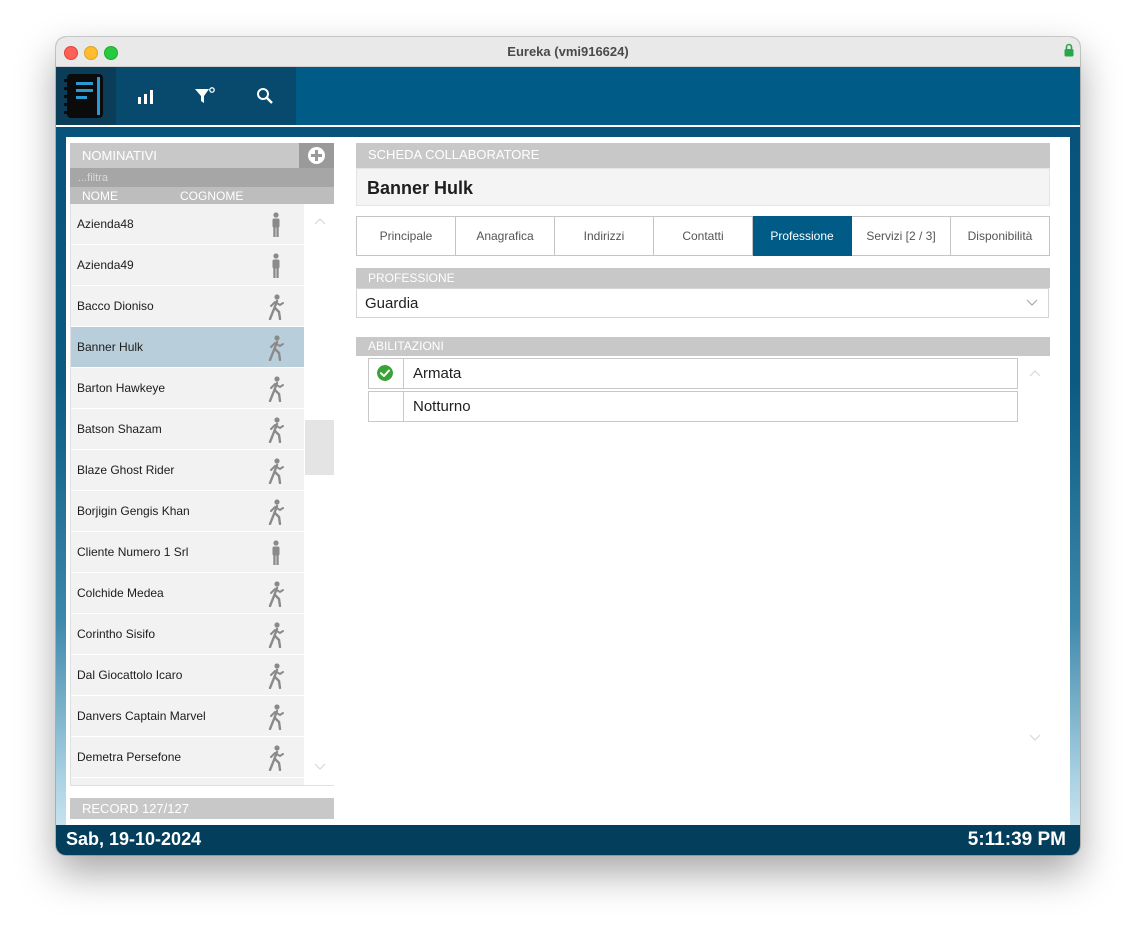 This screenshot has height=930, width=1136. I want to click on list-item-name: Corintho Sisifo, so click(116, 634).